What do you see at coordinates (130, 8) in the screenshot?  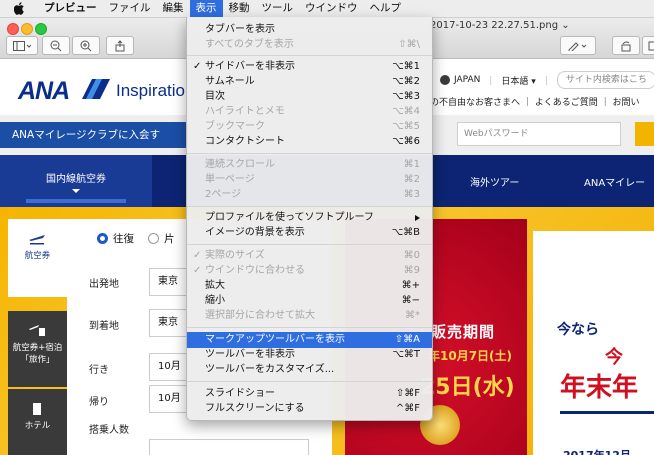 I see `menu-file: ファイル` at bounding box center [130, 8].